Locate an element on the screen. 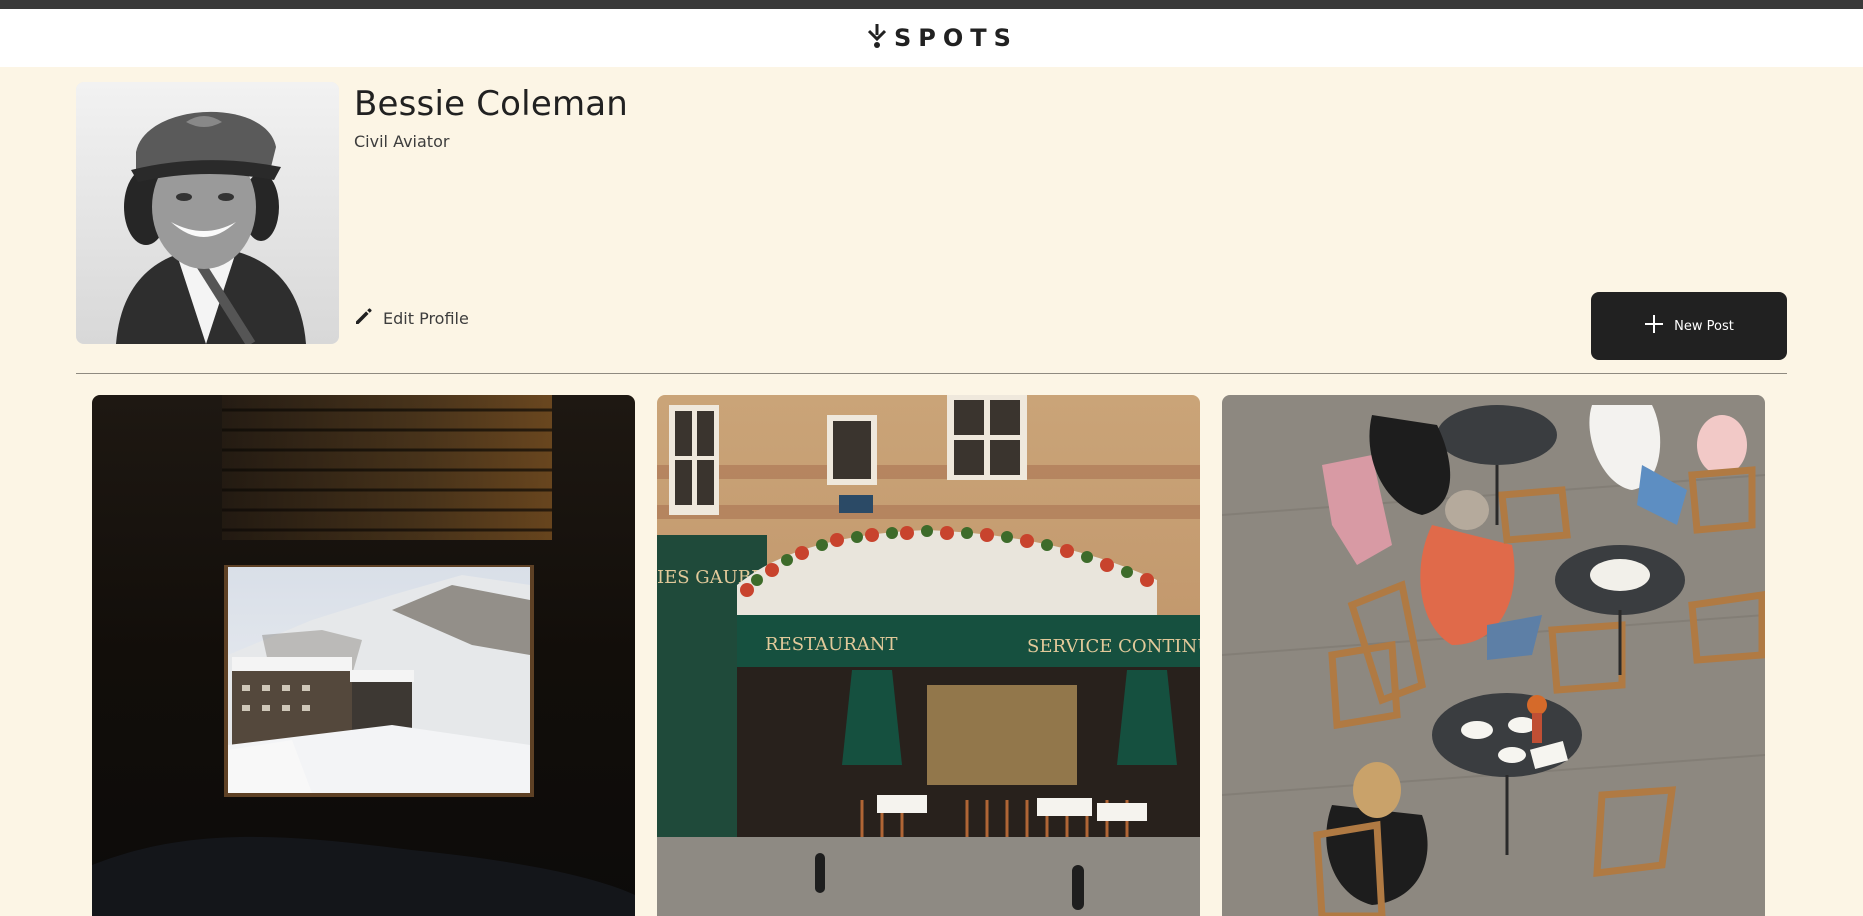 The image size is (1863, 916). header: SPOTS is located at coordinates (931, 38).